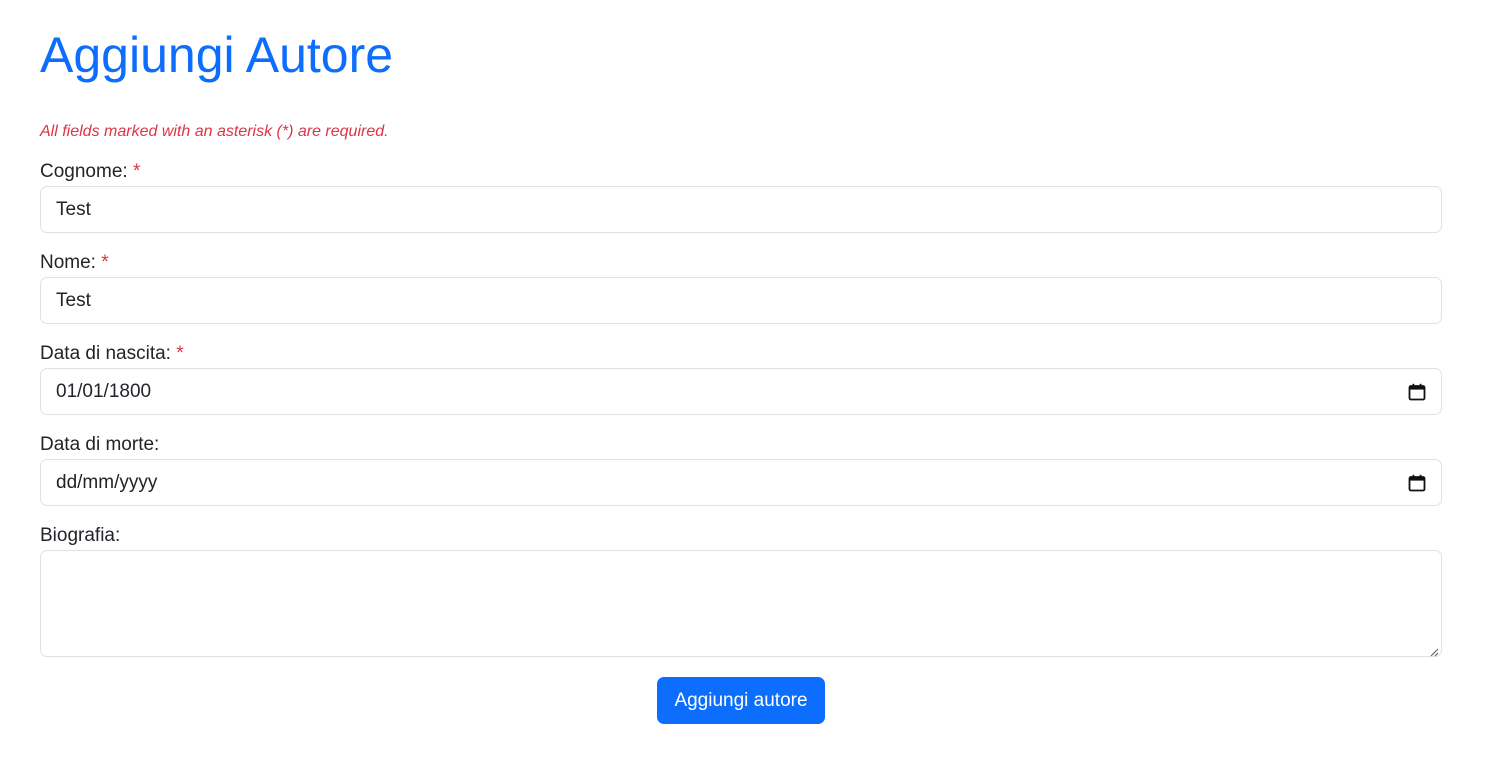  I want to click on add-author-button: Aggiungi autore, so click(741, 700).